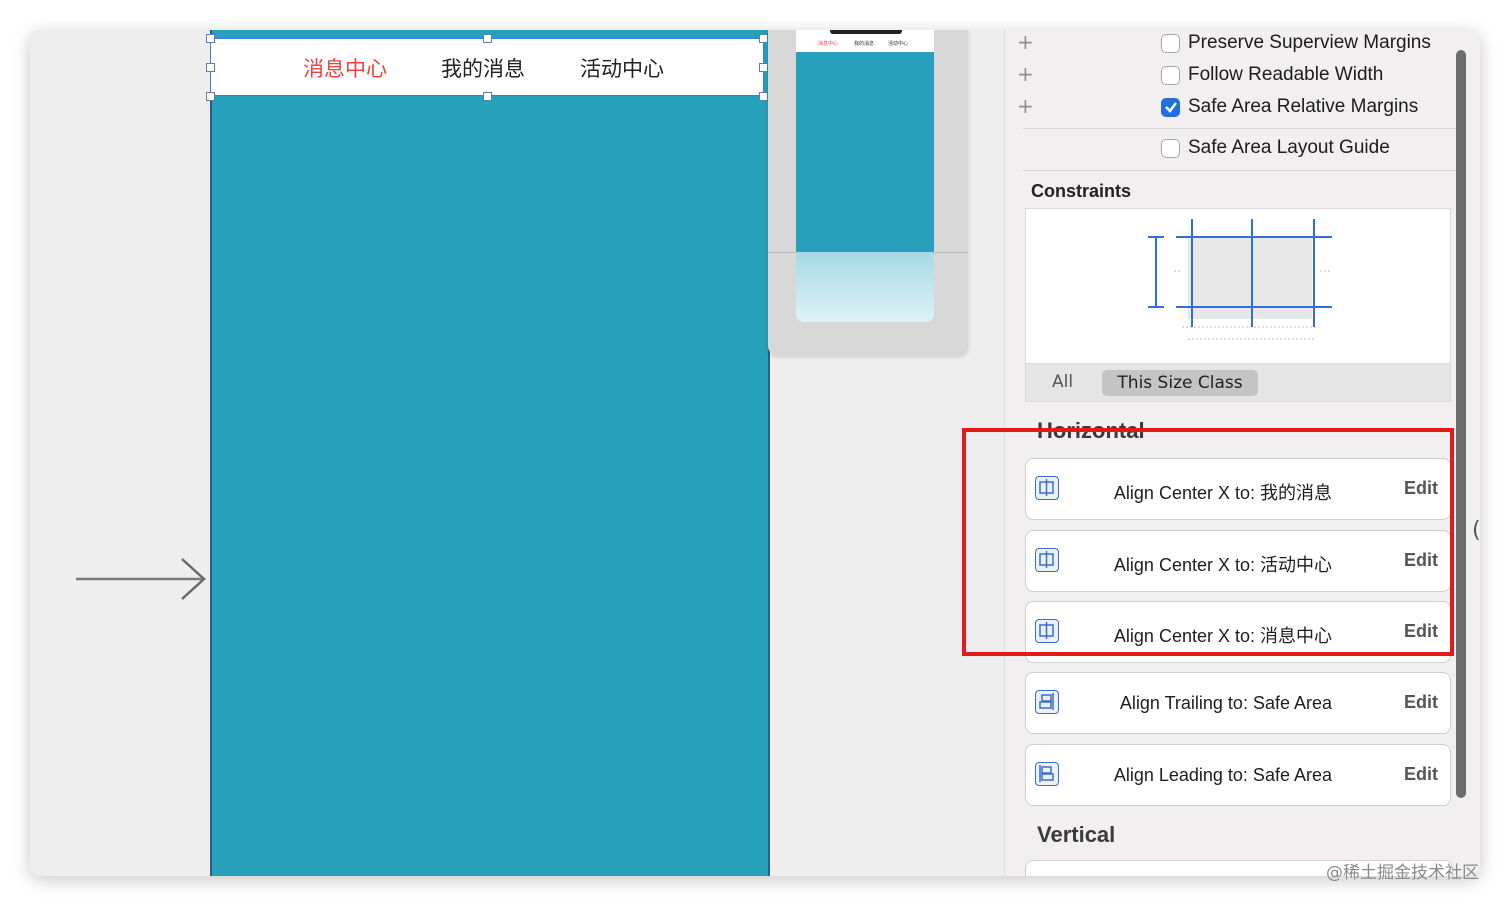 This screenshot has width=1512, height=906. I want to click on trailing-icon, so click(1047, 702).